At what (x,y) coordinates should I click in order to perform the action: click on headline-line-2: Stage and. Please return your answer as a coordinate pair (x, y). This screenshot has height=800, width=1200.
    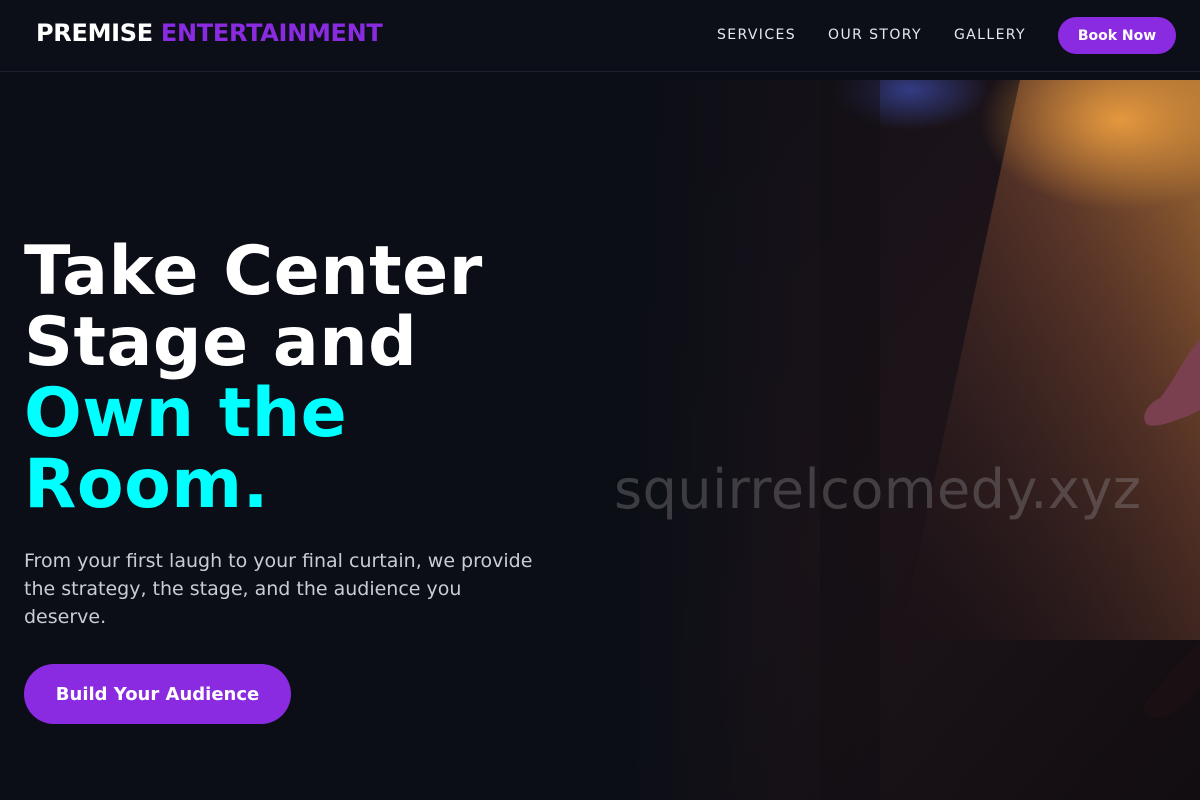
    Looking at the image, I should click on (221, 342).